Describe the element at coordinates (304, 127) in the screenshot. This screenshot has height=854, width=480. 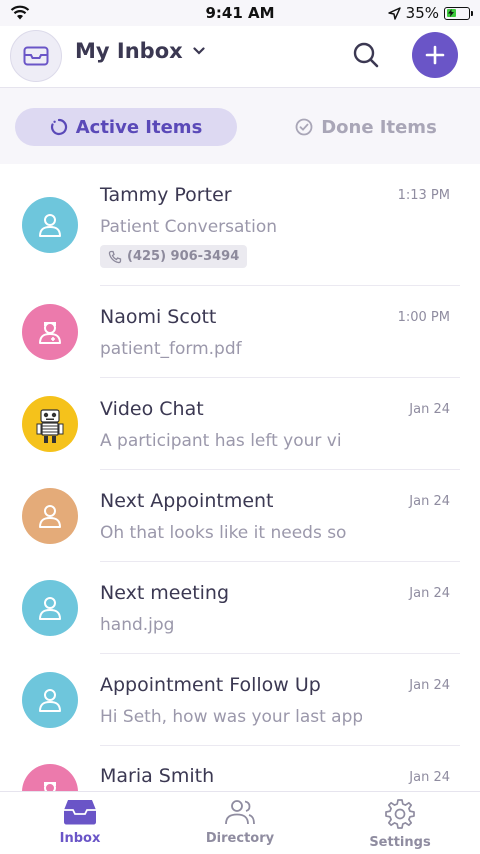
I see `check-circle-icon` at that location.